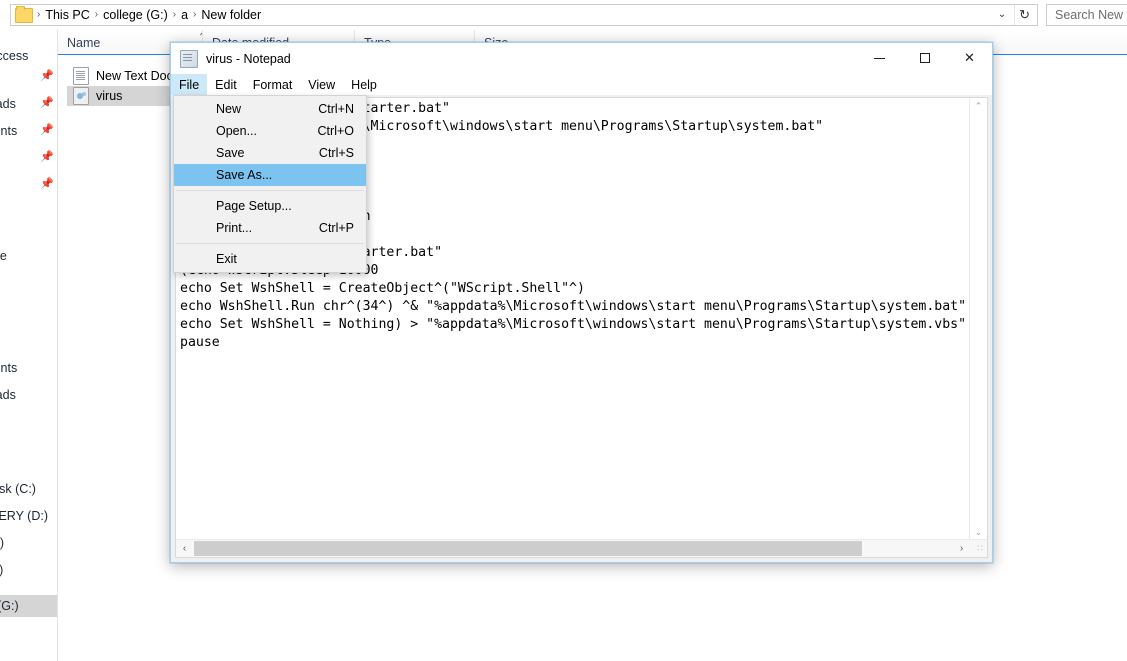  I want to click on menu-file: File, so click(189, 84).